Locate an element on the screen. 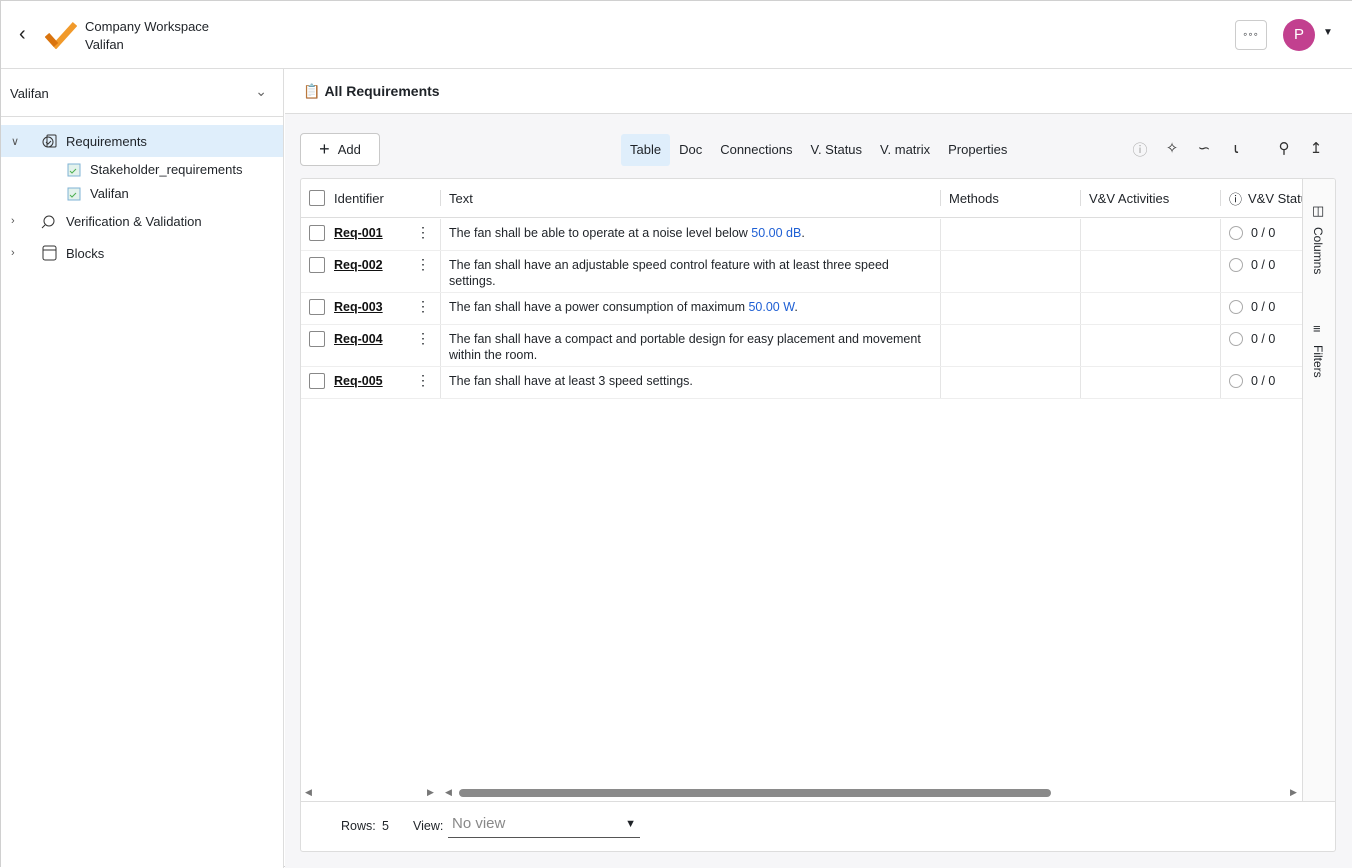  chart-icon: ∽ is located at coordinates (1204, 149).